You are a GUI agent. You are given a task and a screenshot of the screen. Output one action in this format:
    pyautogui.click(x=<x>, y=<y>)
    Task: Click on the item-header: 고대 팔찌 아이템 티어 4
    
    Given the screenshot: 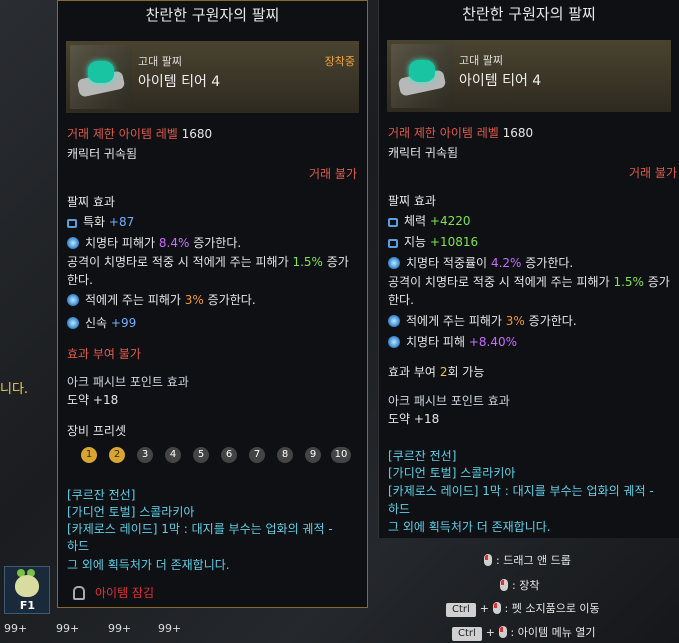 What is the action you would take?
    pyautogui.click(x=529, y=76)
    